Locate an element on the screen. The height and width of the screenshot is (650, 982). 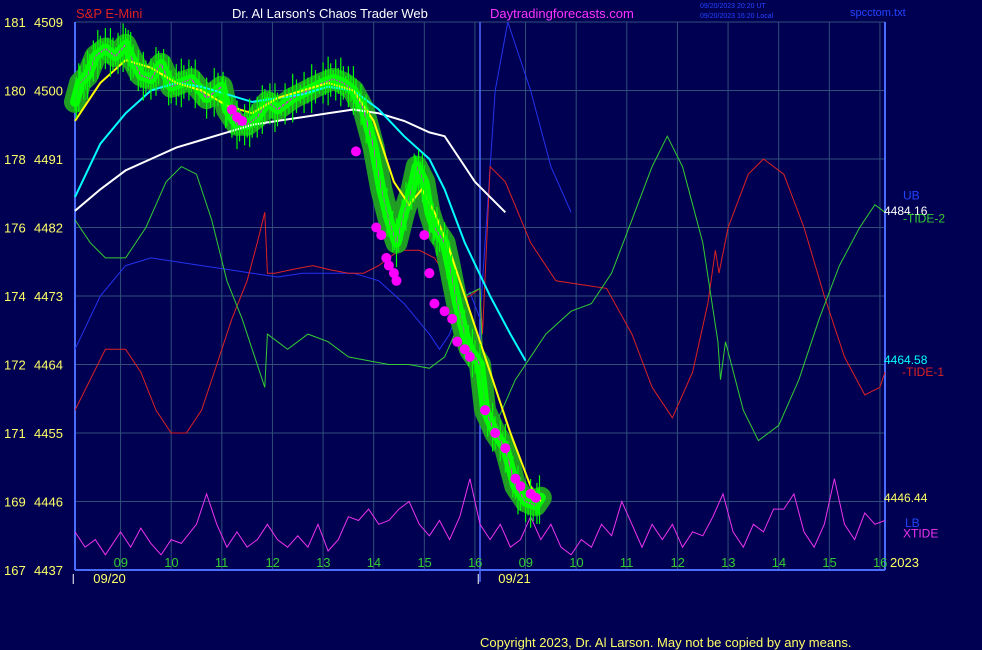
site-link: Daytradingforecasts.com is located at coordinates (562, 13).